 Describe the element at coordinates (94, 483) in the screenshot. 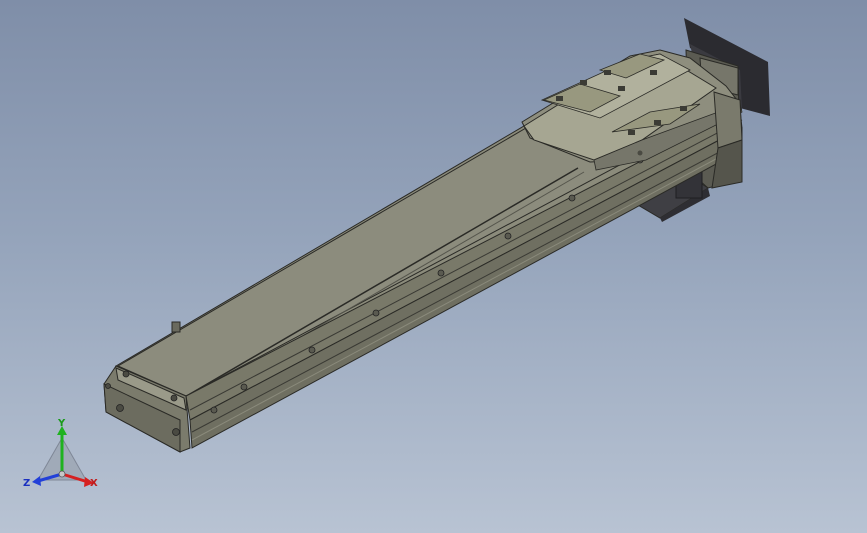

I see `x-axis-label: X` at that location.